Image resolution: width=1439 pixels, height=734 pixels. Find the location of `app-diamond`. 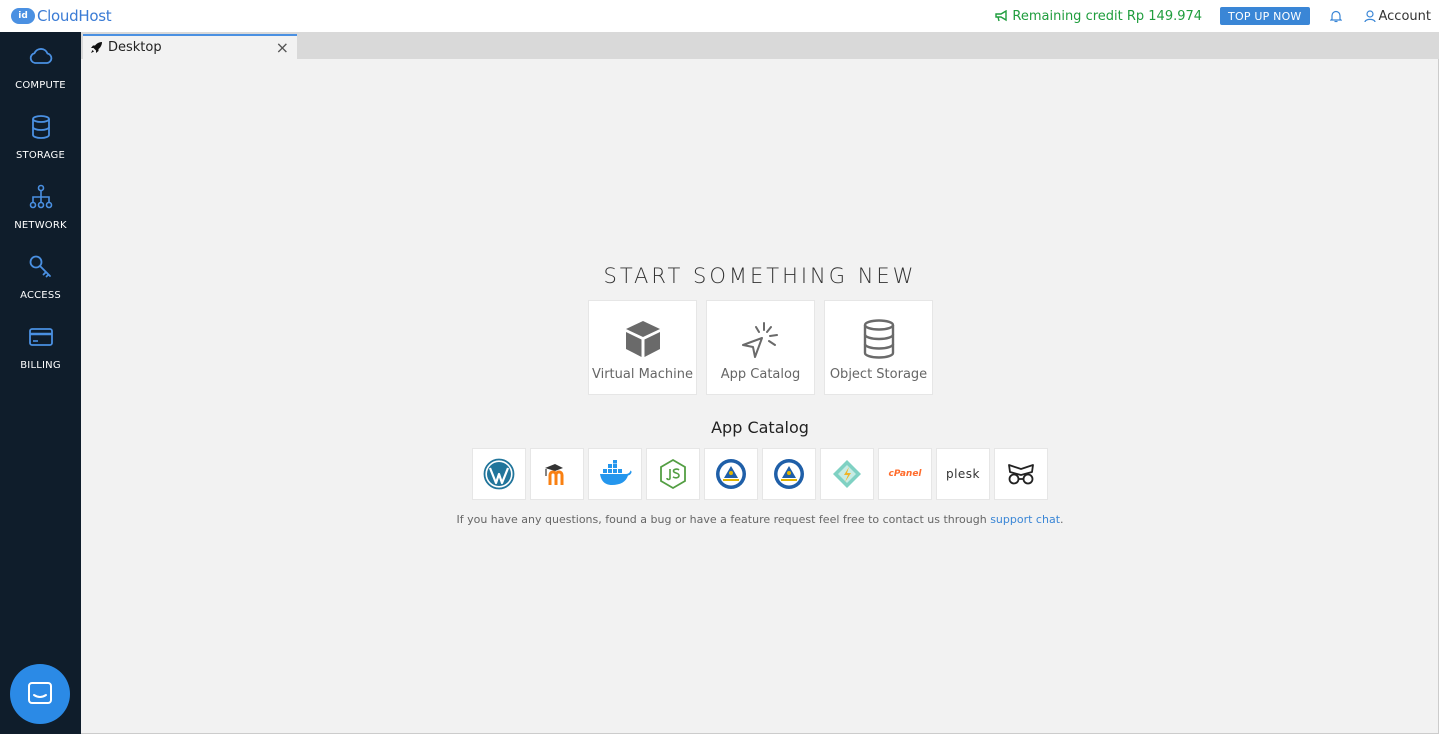

app-diamond is located at coordinates (847, 474).